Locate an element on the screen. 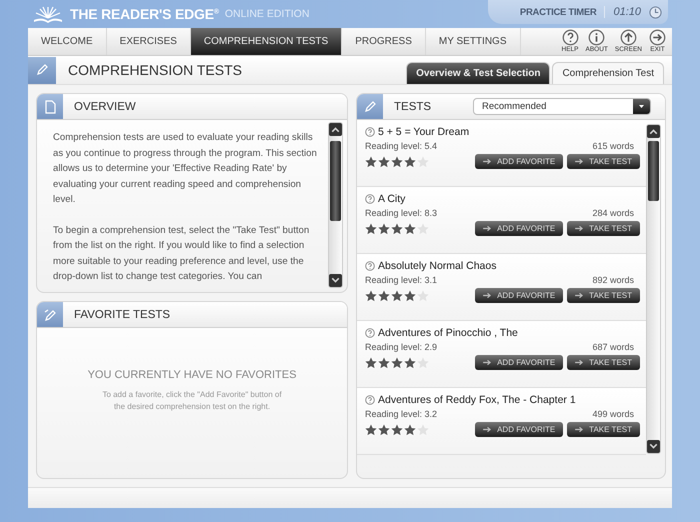 Image resolution: width=700 pixels, height=522 pixels. reading-level: Reading level: 5.4 is located at coordinates (401, 146).